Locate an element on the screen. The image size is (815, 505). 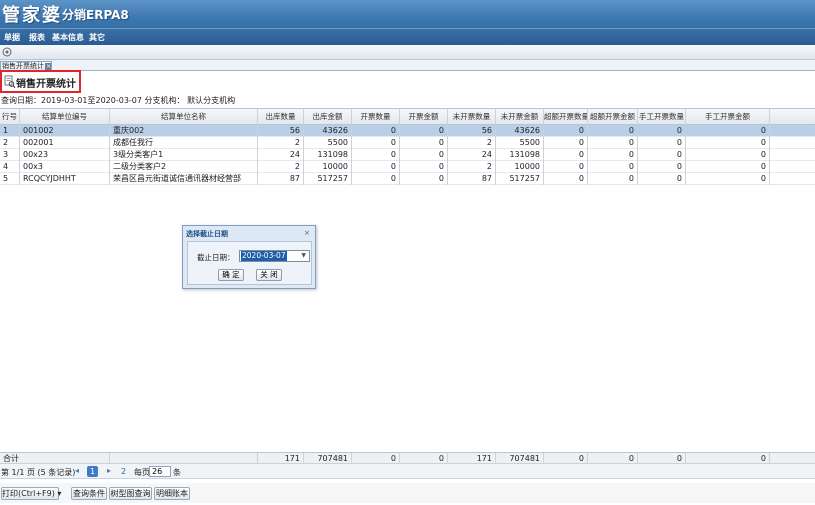
cell-unit-name: 荣昌区昌元街道诚信通讯器材经营部 is located at coordinates (184, 179).